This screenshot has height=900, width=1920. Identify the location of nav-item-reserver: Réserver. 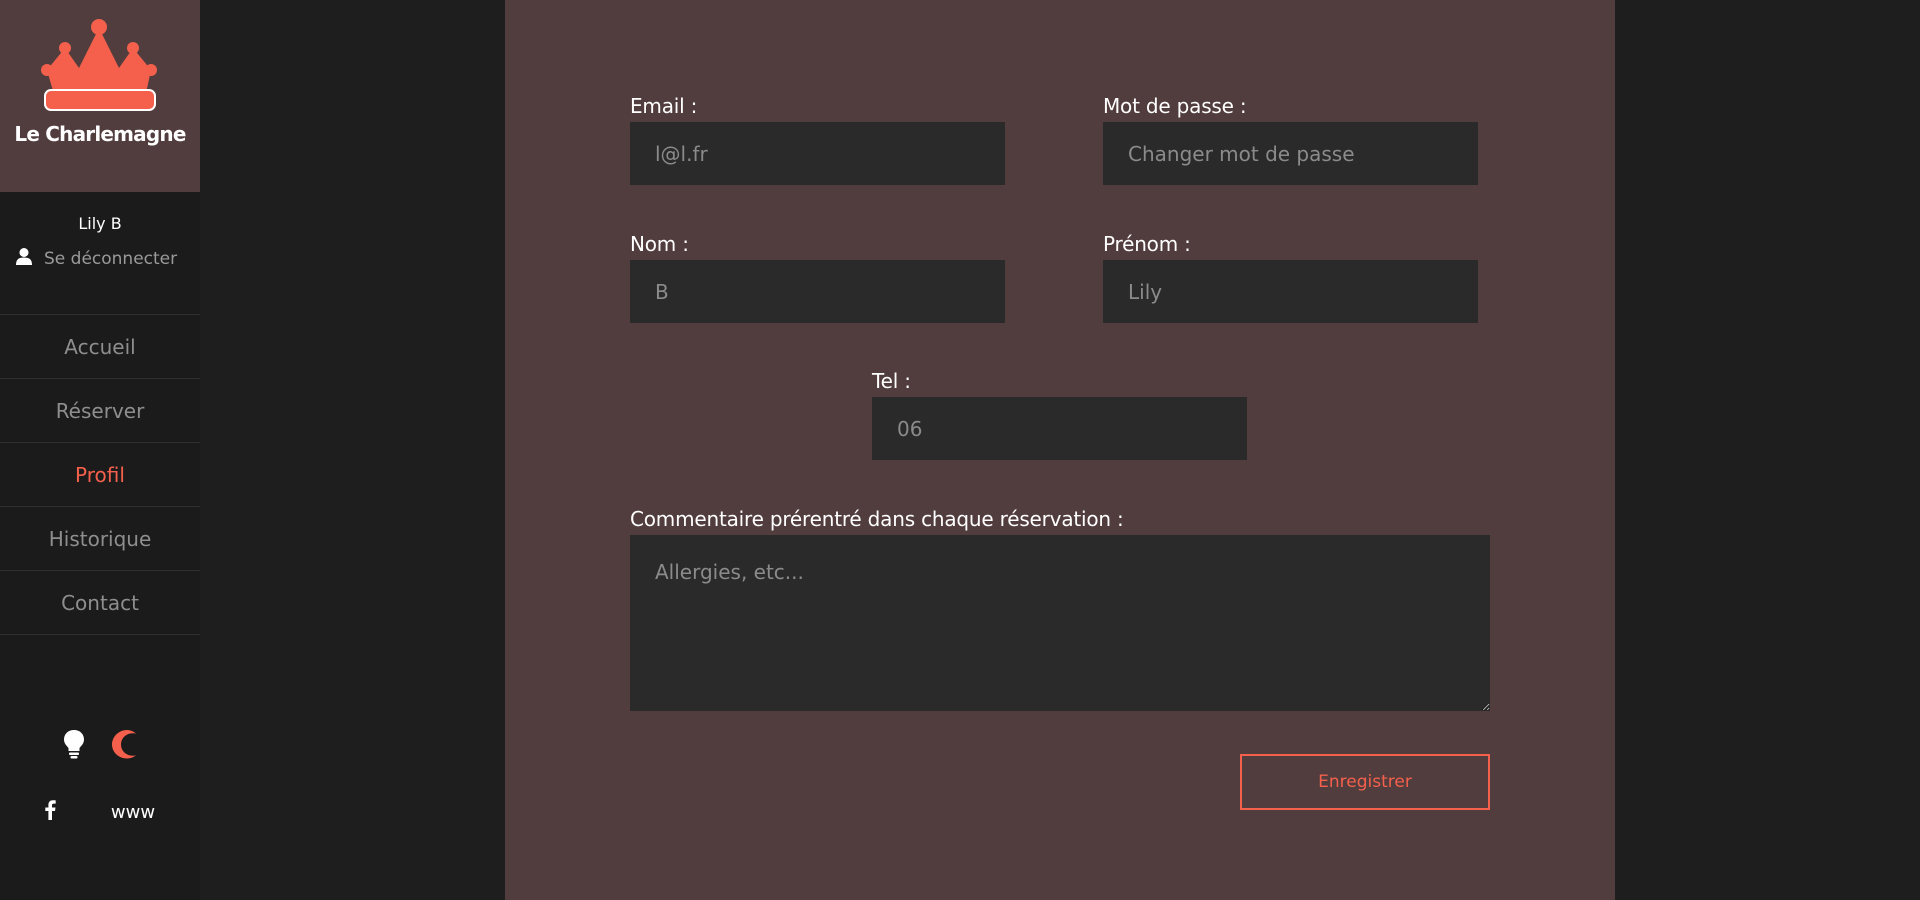
(100, 411).